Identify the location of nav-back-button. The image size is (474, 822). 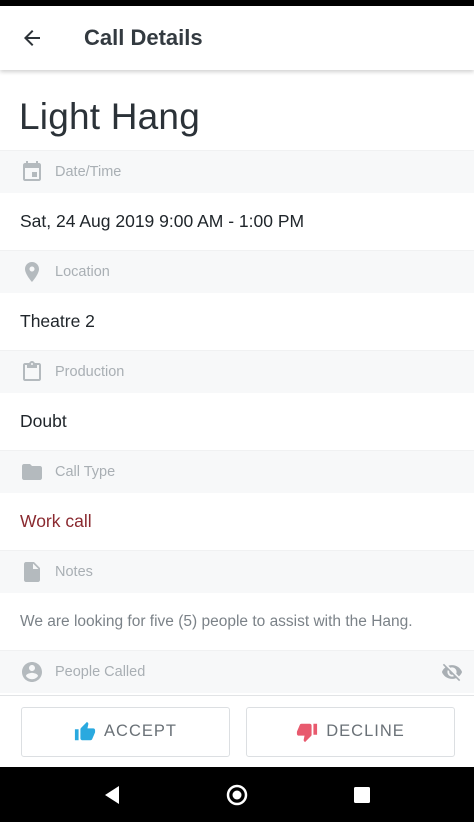
(112, 795).